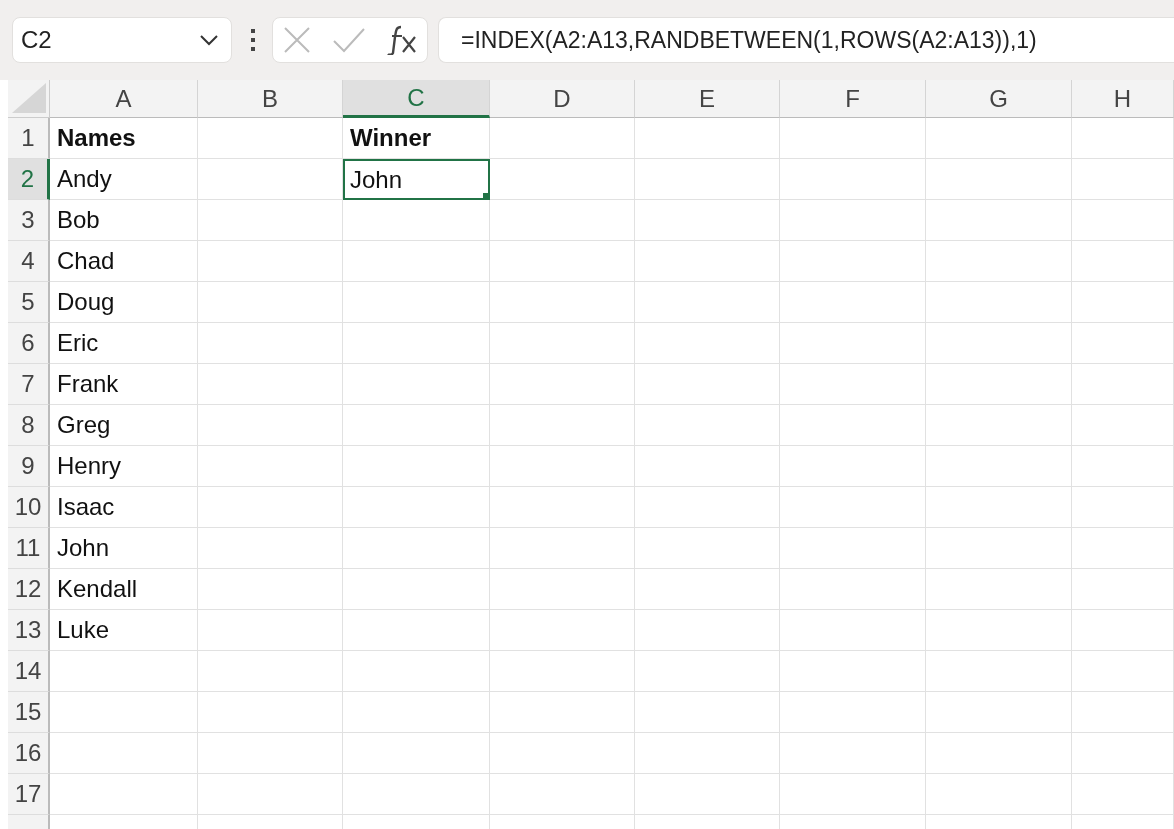 The image size is (1174, 829). I want to click on row-header: 8, so click(29, 425).